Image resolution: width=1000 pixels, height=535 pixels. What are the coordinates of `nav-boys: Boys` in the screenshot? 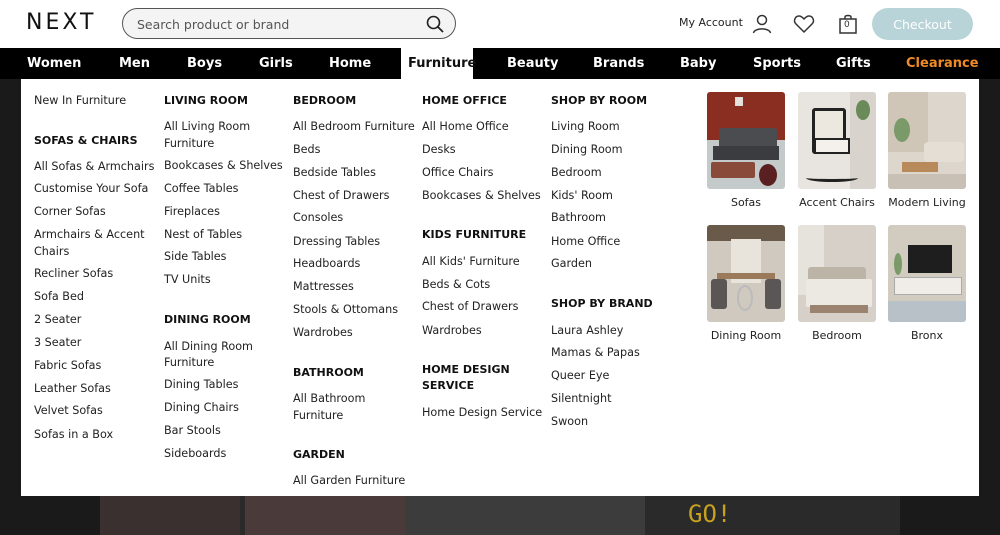 It's located at (204, 63).